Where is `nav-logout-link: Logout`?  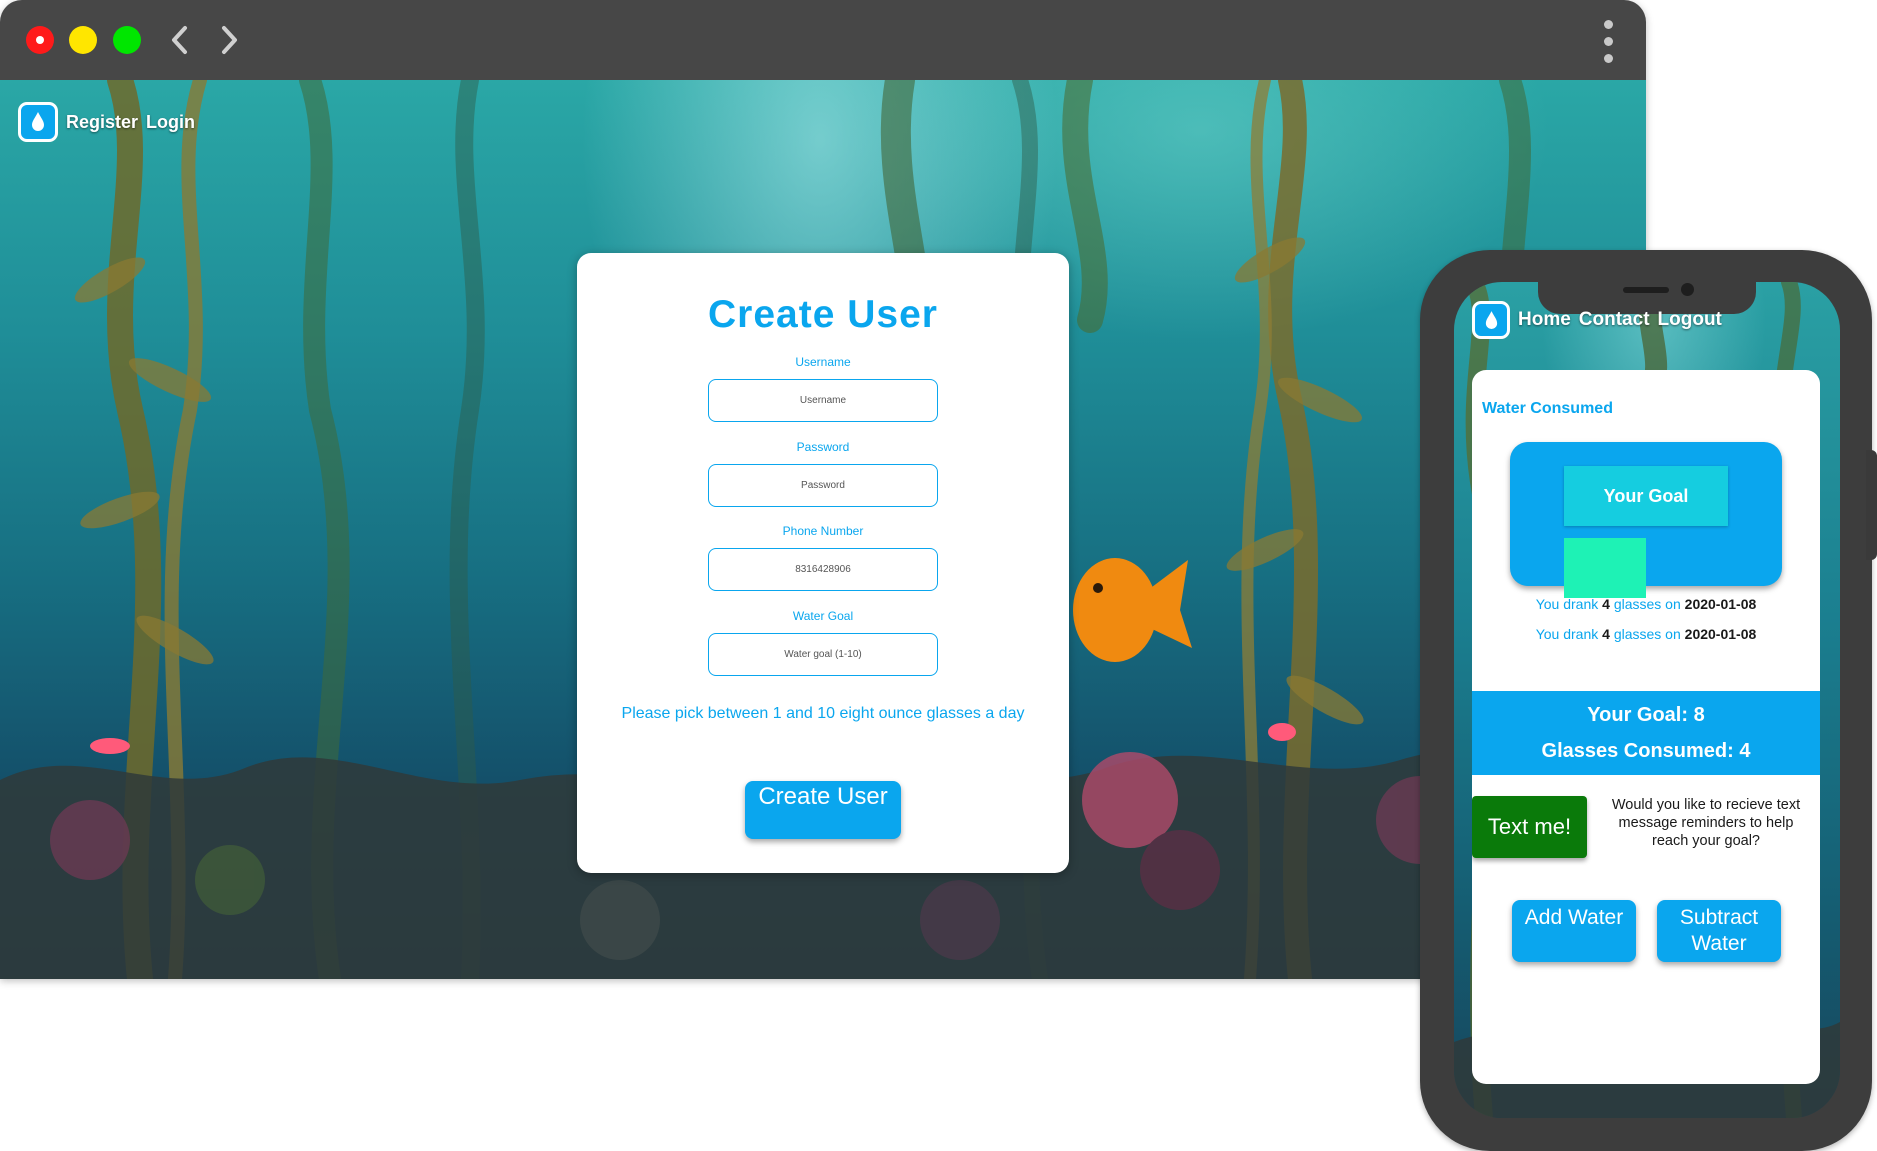
nav-logout-link: Logout is located at coordinates (1690, 320).